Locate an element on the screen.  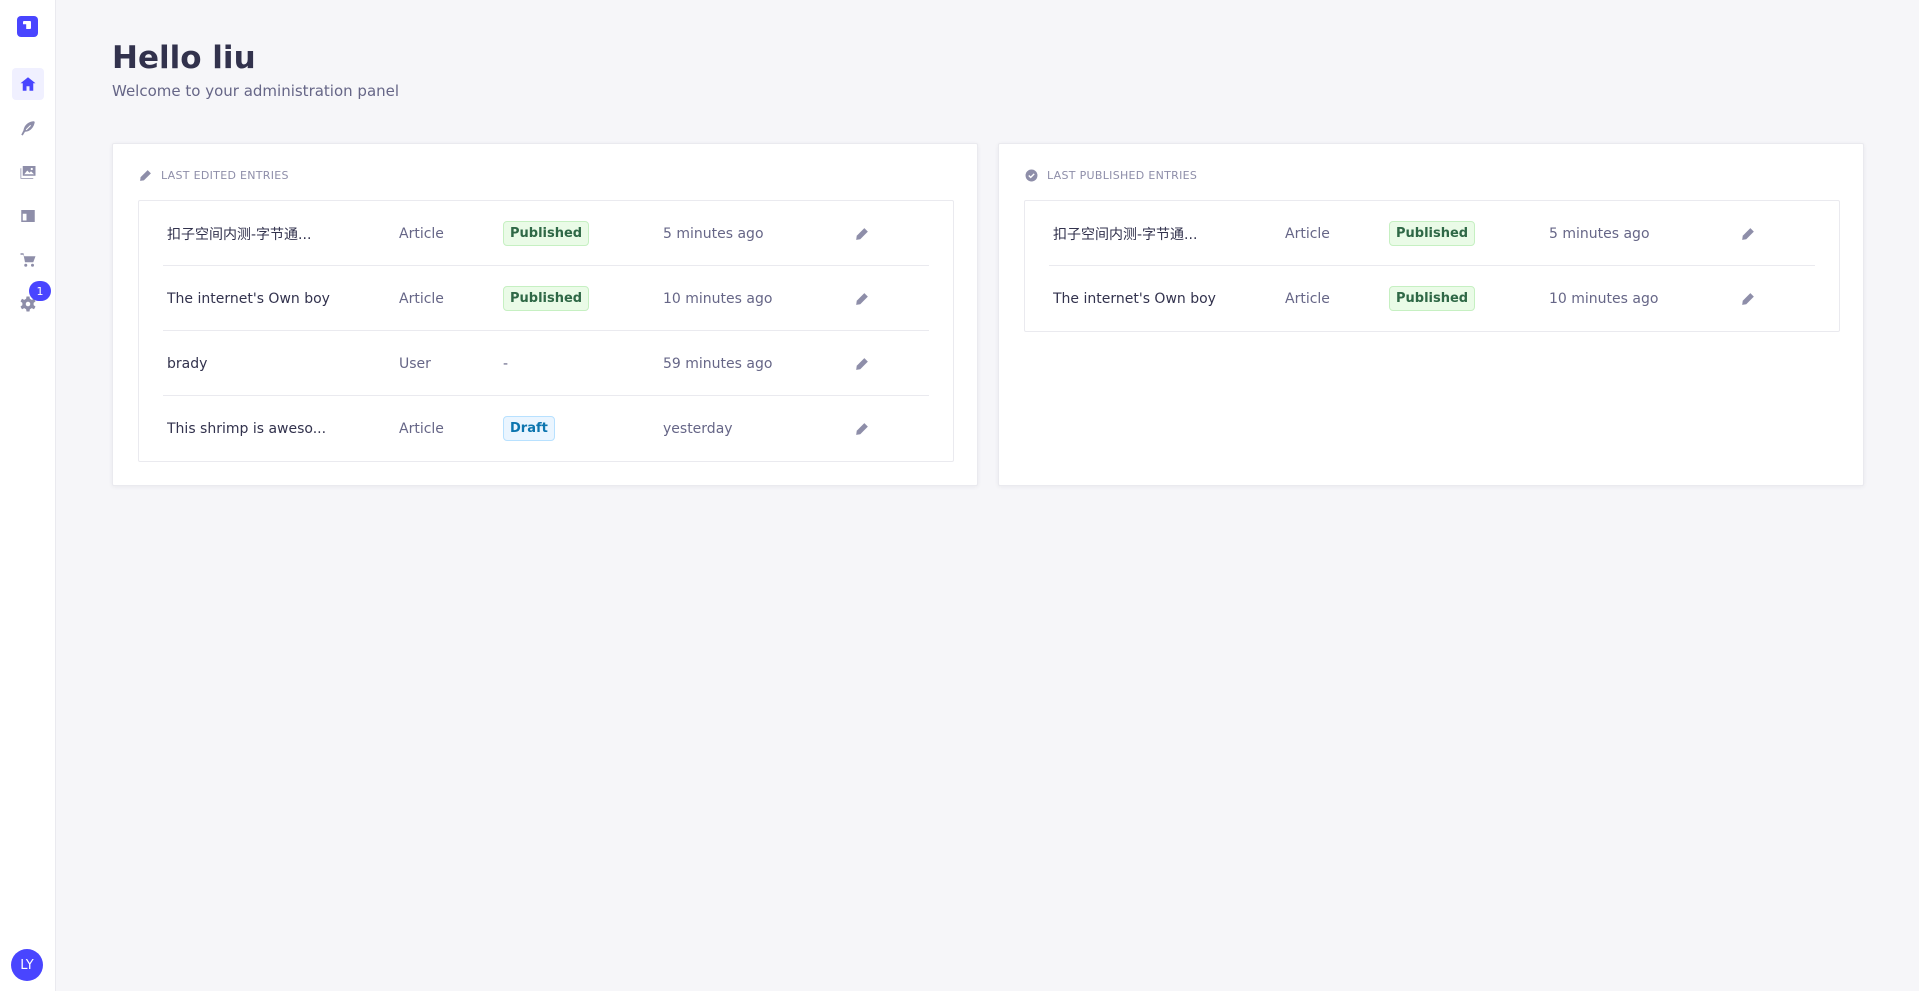
images-icon is located at coordinates (28, 172).